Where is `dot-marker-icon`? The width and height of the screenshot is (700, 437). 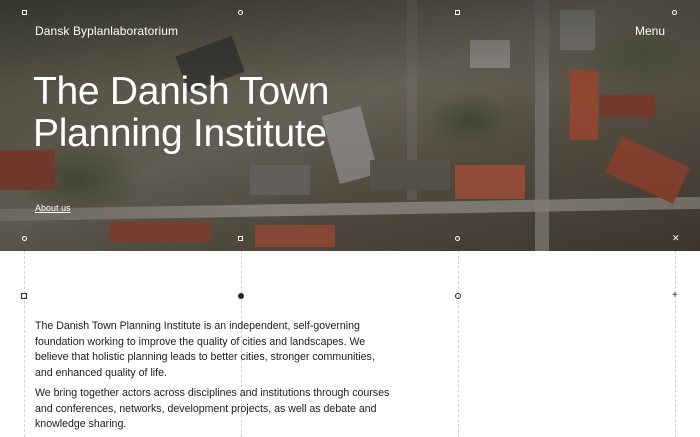
dot-marker-icon is located at coordinates (241, 296).